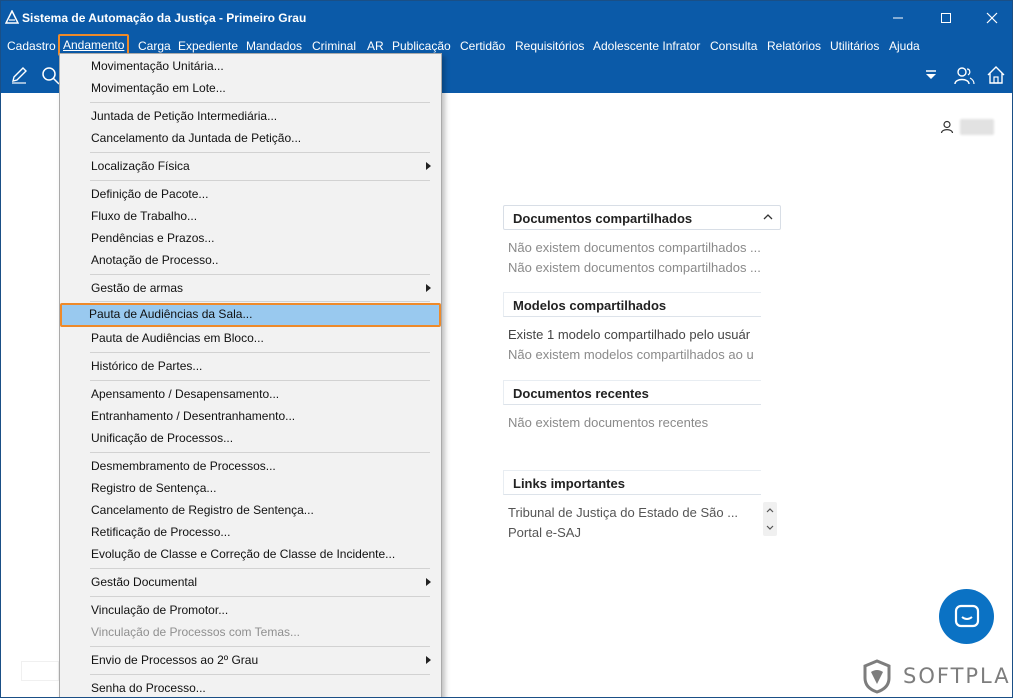  I want to click on home-icon, so click(996, 75).